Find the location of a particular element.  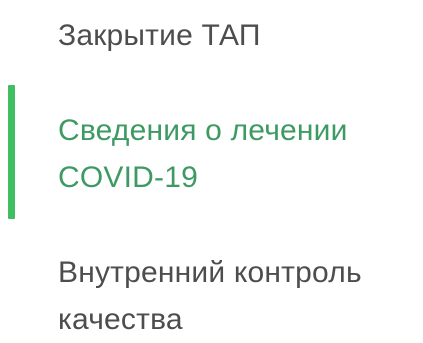

sidebar-item-tap-closing: Закрытие ТАП is located at coordinates (211, 35).